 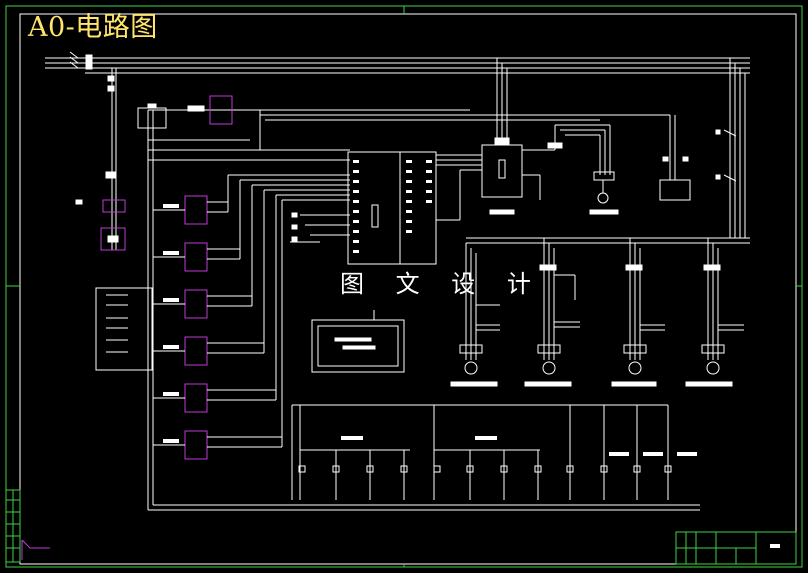 What do you see at coordinates (251, 317) in the screenshot?
I see `relay-stack` at bounding box center [251, 317].